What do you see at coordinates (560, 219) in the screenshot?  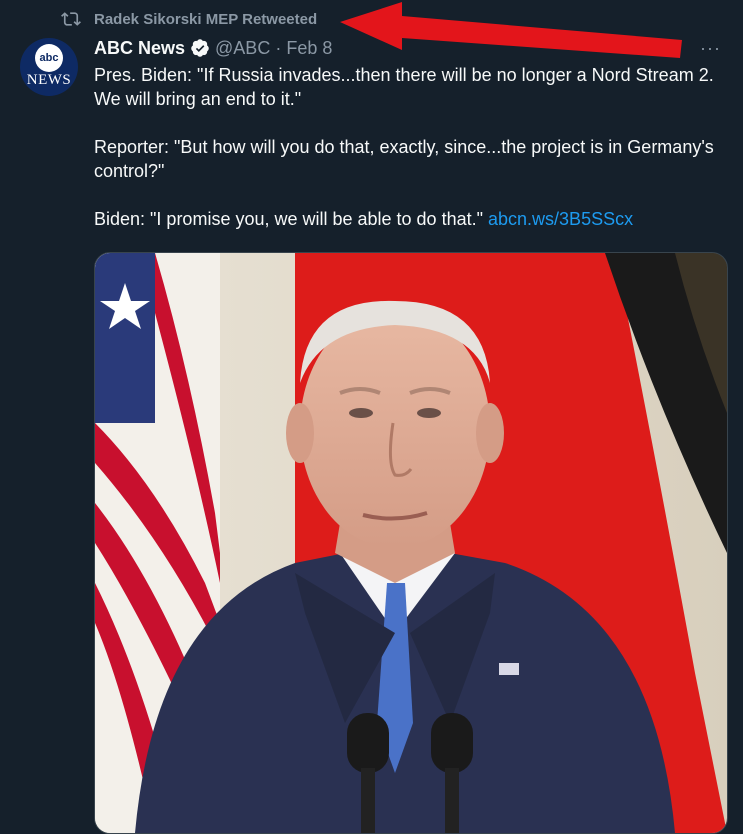 I see `tweet-link: abcn.ws/3B5SScx` at bounding box center [560, 219].